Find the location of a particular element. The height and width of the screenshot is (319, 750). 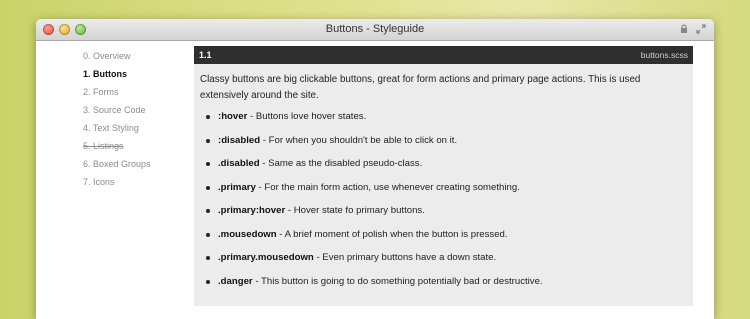

modifier-name: .mousedown is located at coordinates (247, 234).